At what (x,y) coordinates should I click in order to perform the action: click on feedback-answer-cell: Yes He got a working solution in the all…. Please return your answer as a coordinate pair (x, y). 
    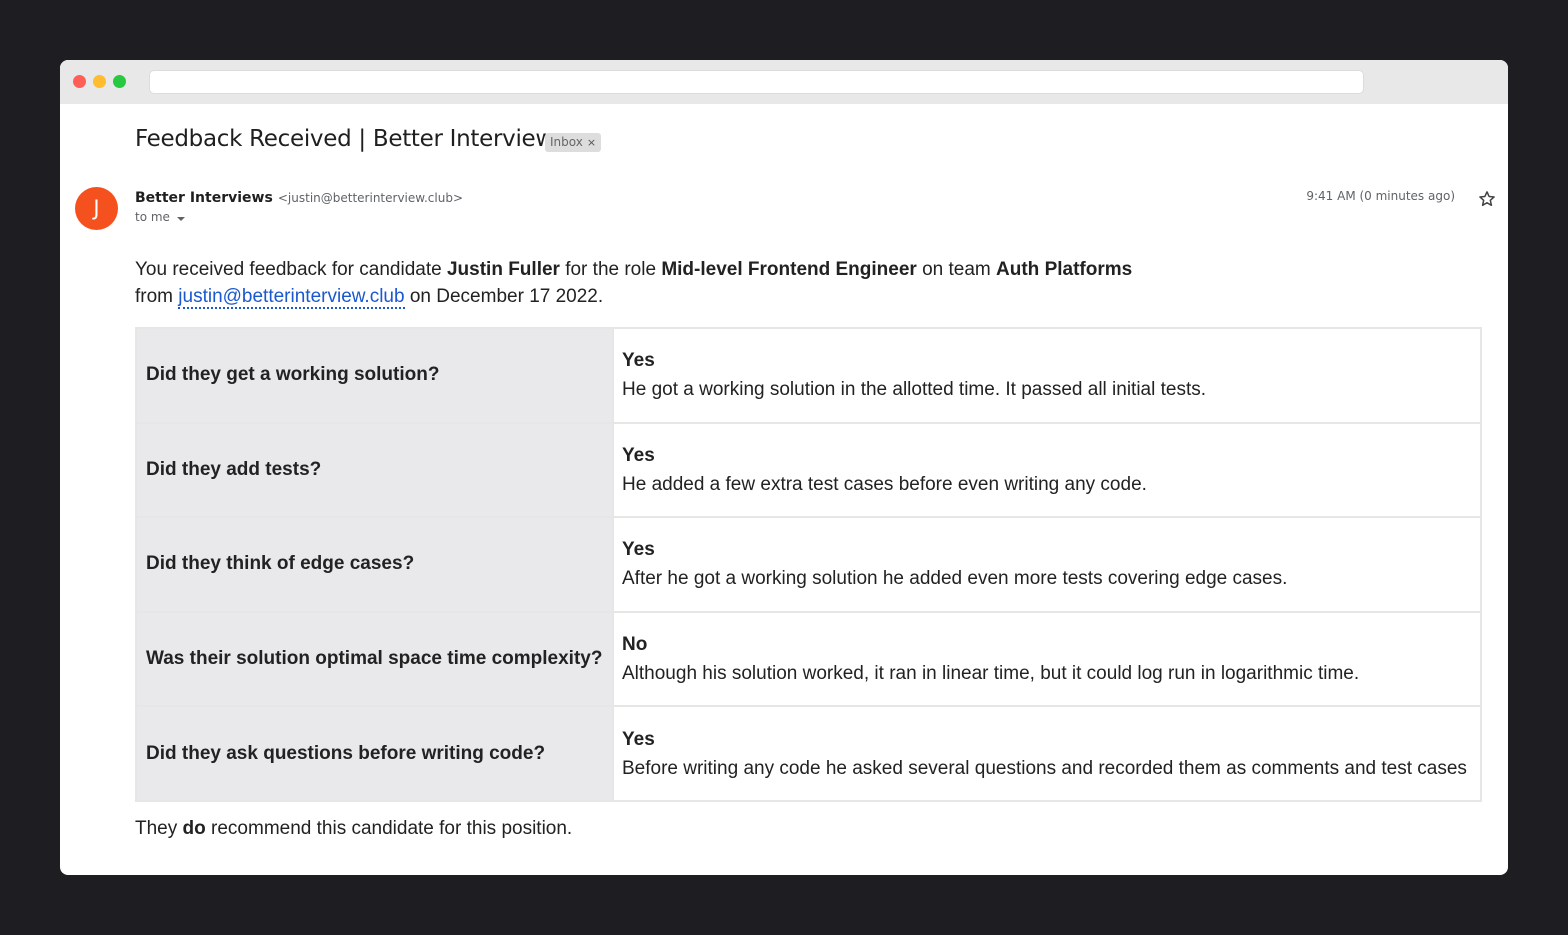
    Looking at the image, I should click on (1047, 375).